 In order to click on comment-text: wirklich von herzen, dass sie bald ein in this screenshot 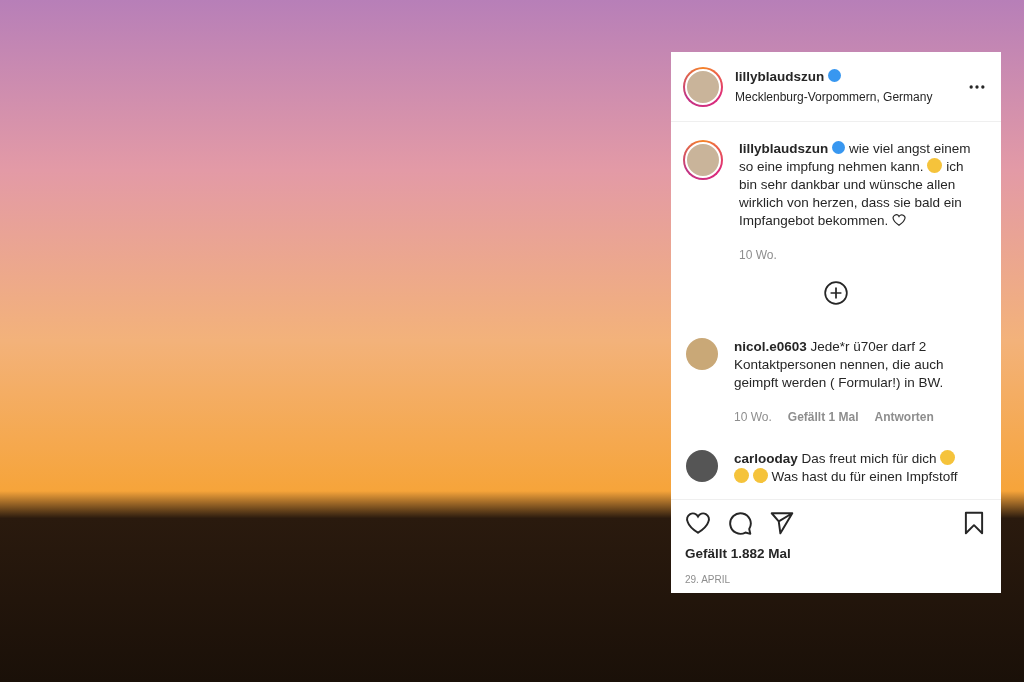, I will do `click(850, 202)`.